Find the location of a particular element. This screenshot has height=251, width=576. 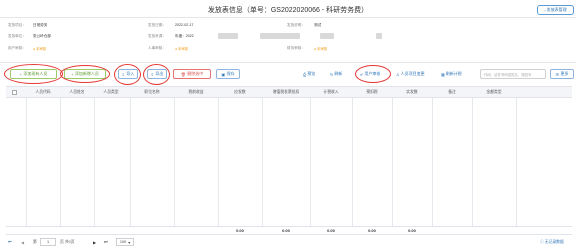

column-header: 人员类型 is located at coordinates (111, 92).